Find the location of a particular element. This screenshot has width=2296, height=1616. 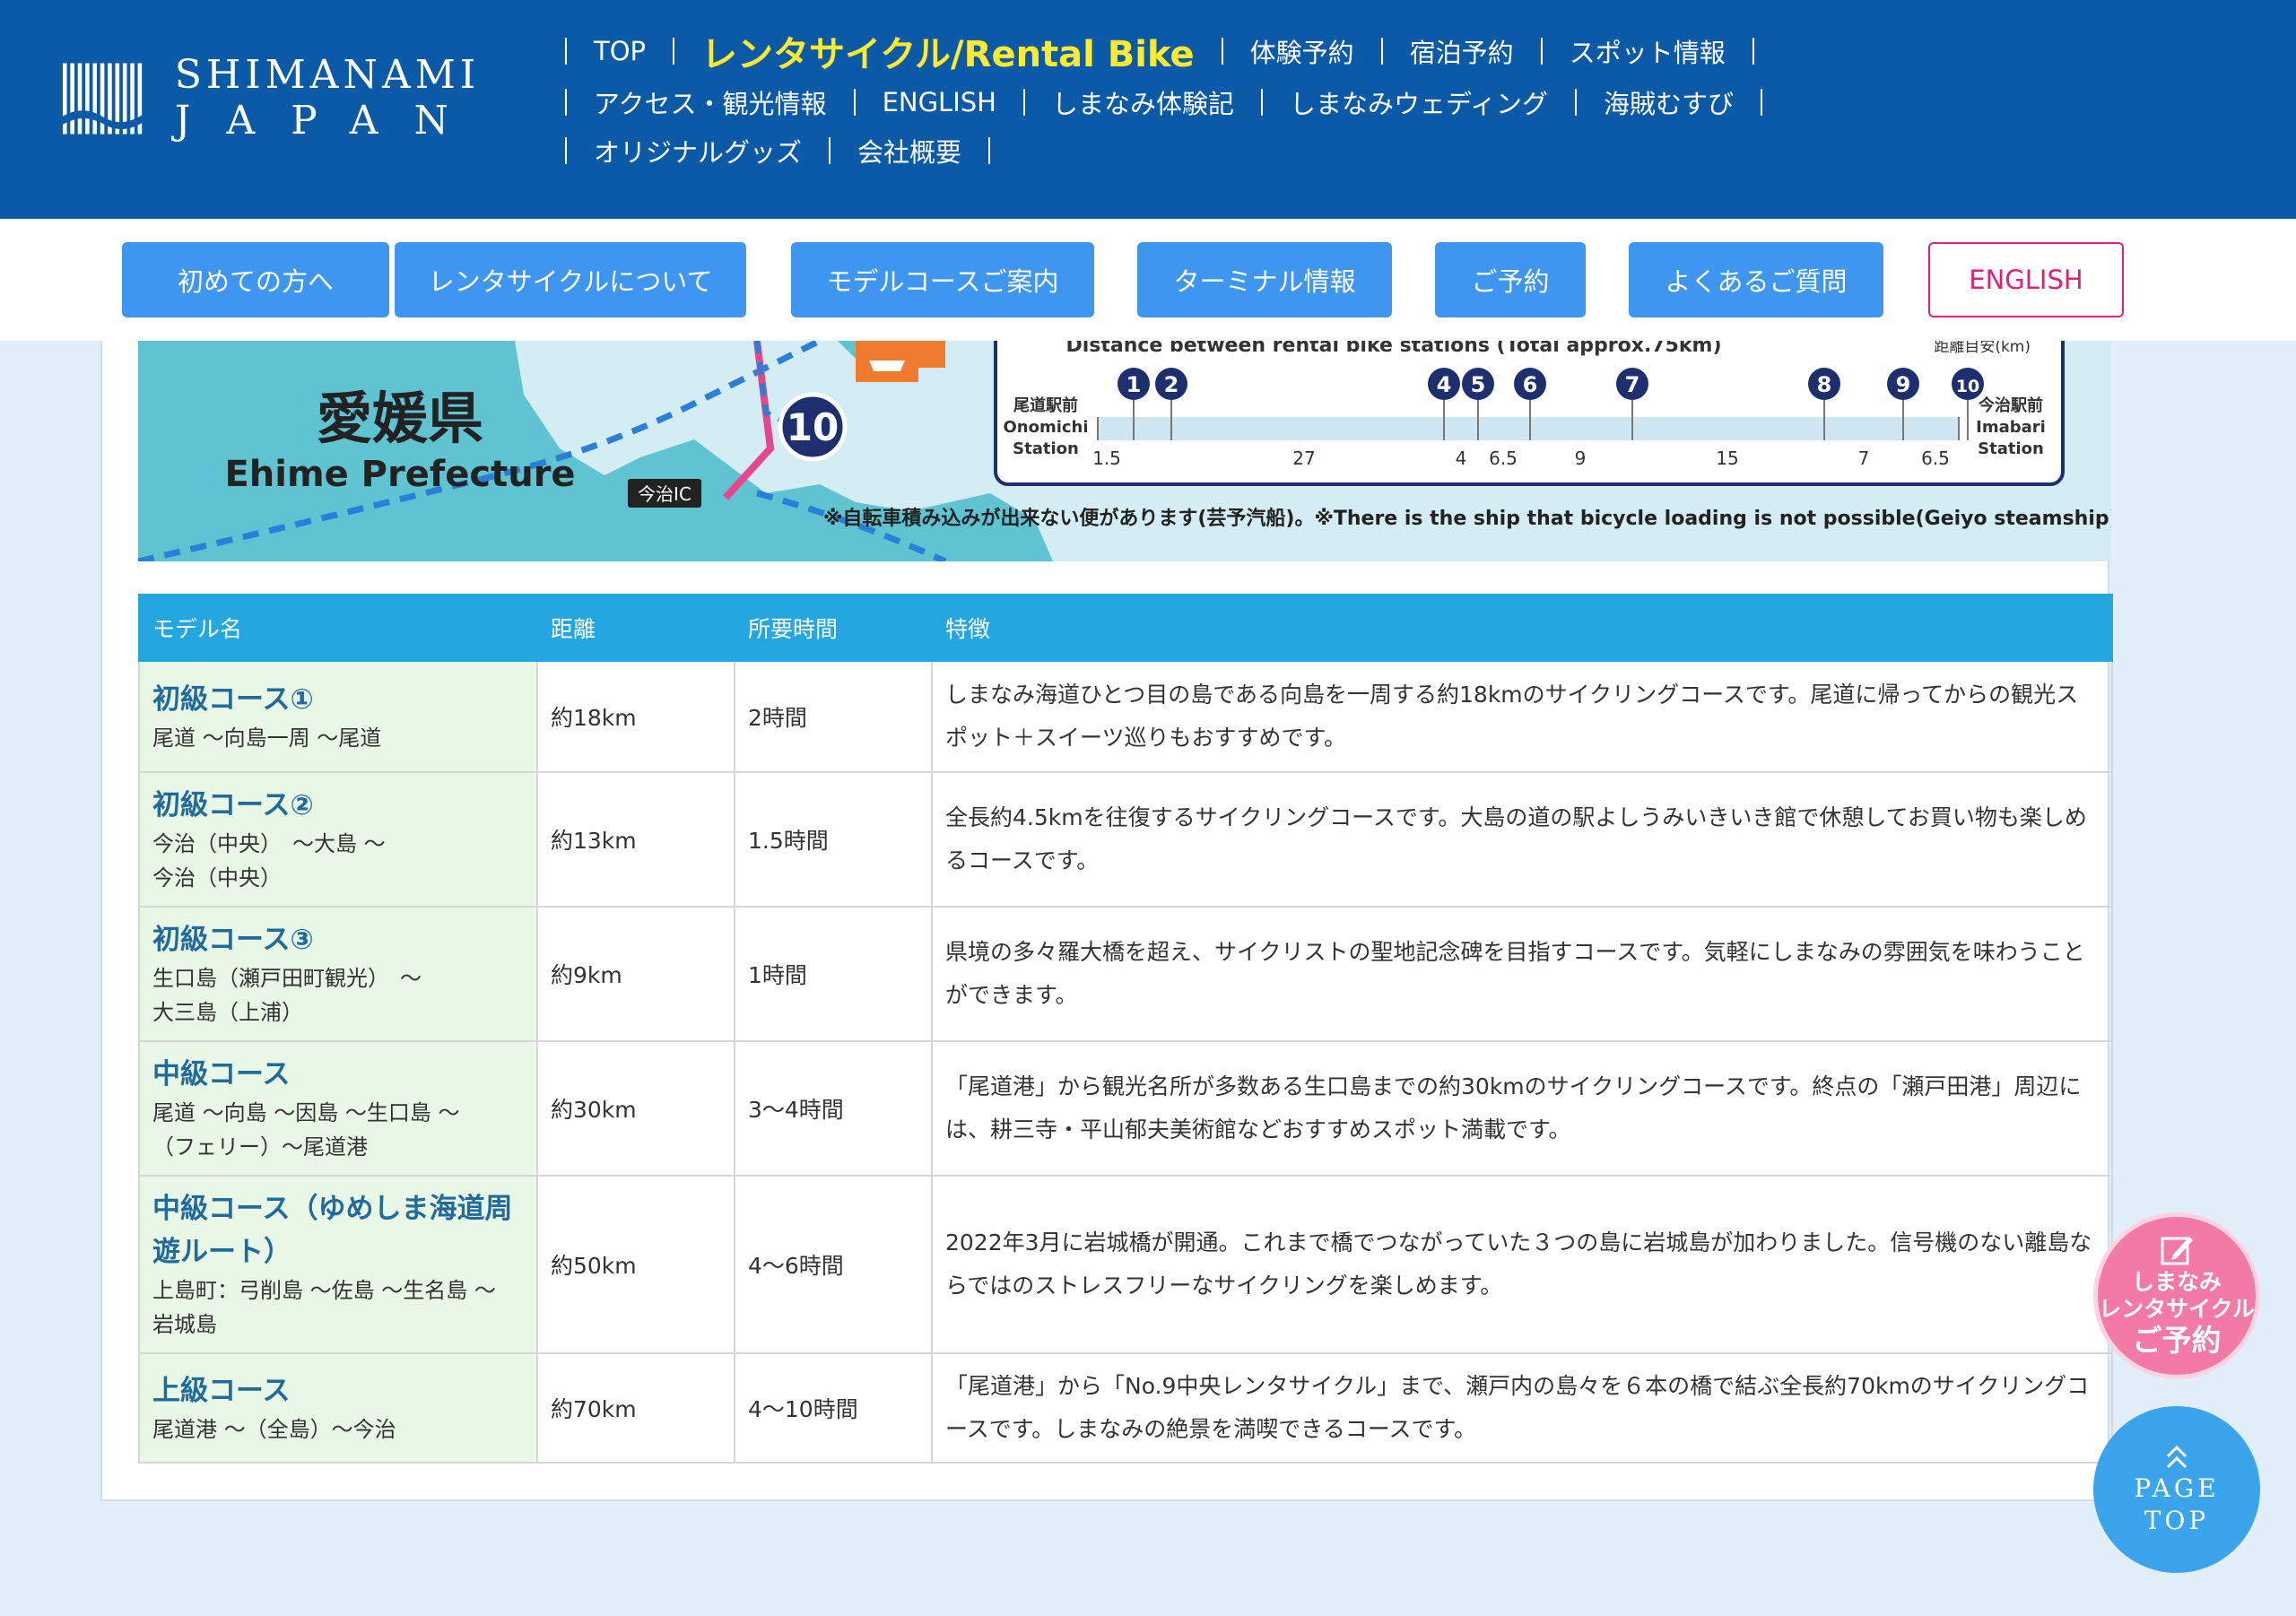

subnav-about-rental-button: レンタサイクルについて is located at coordinates (570, 279).